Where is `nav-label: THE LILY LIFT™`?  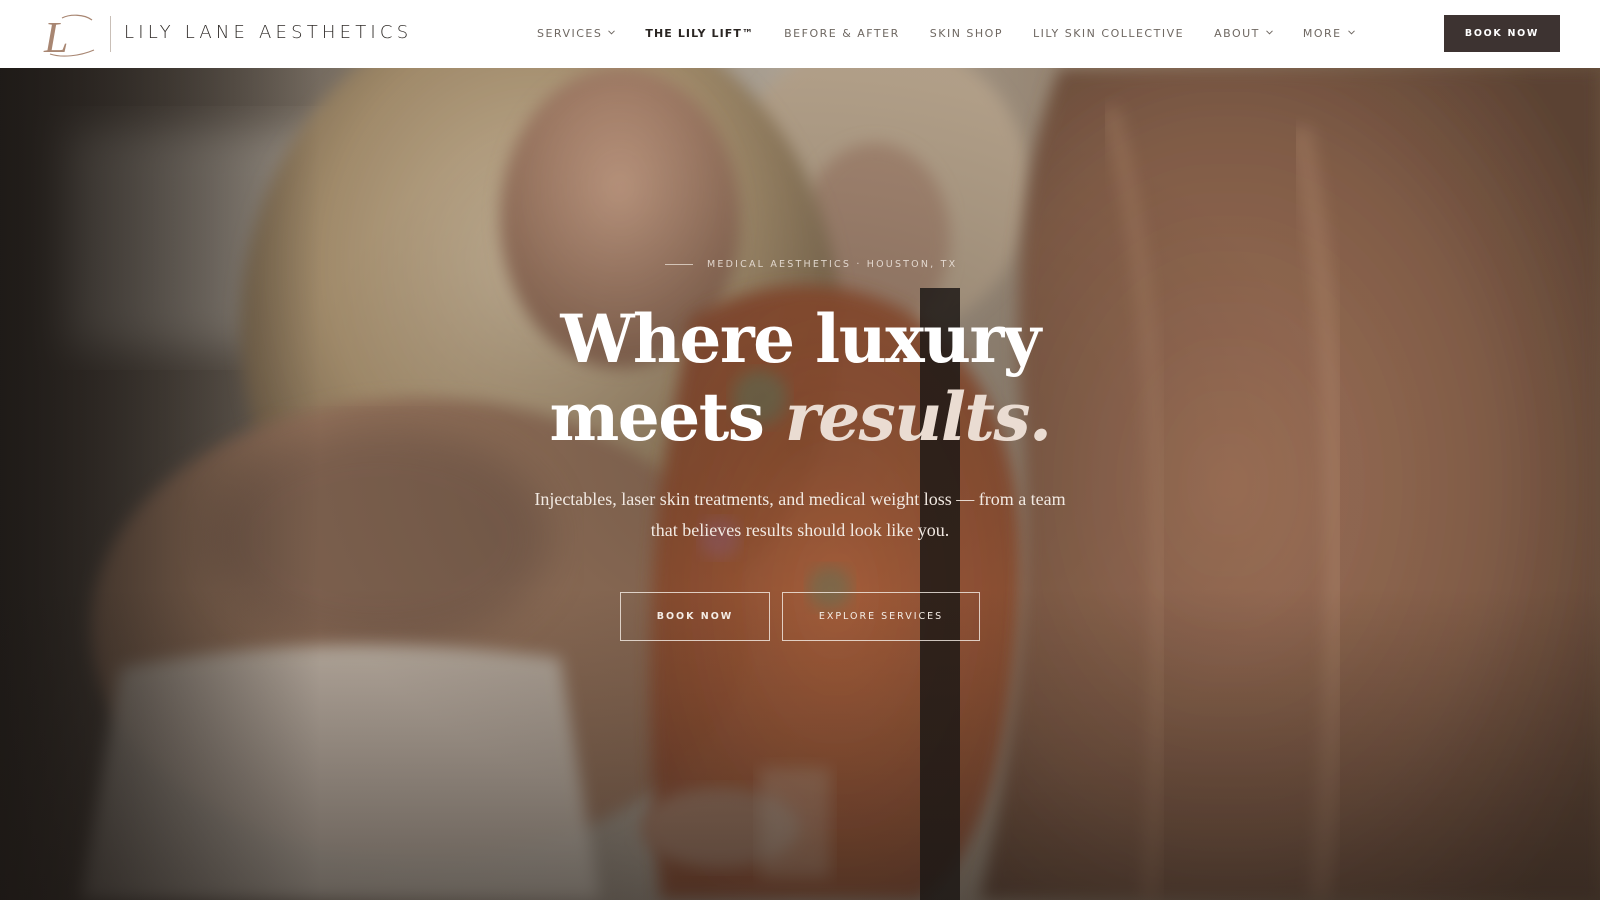
nav-label: THE LILY LIFT™ is located at coordinates (700, 33).